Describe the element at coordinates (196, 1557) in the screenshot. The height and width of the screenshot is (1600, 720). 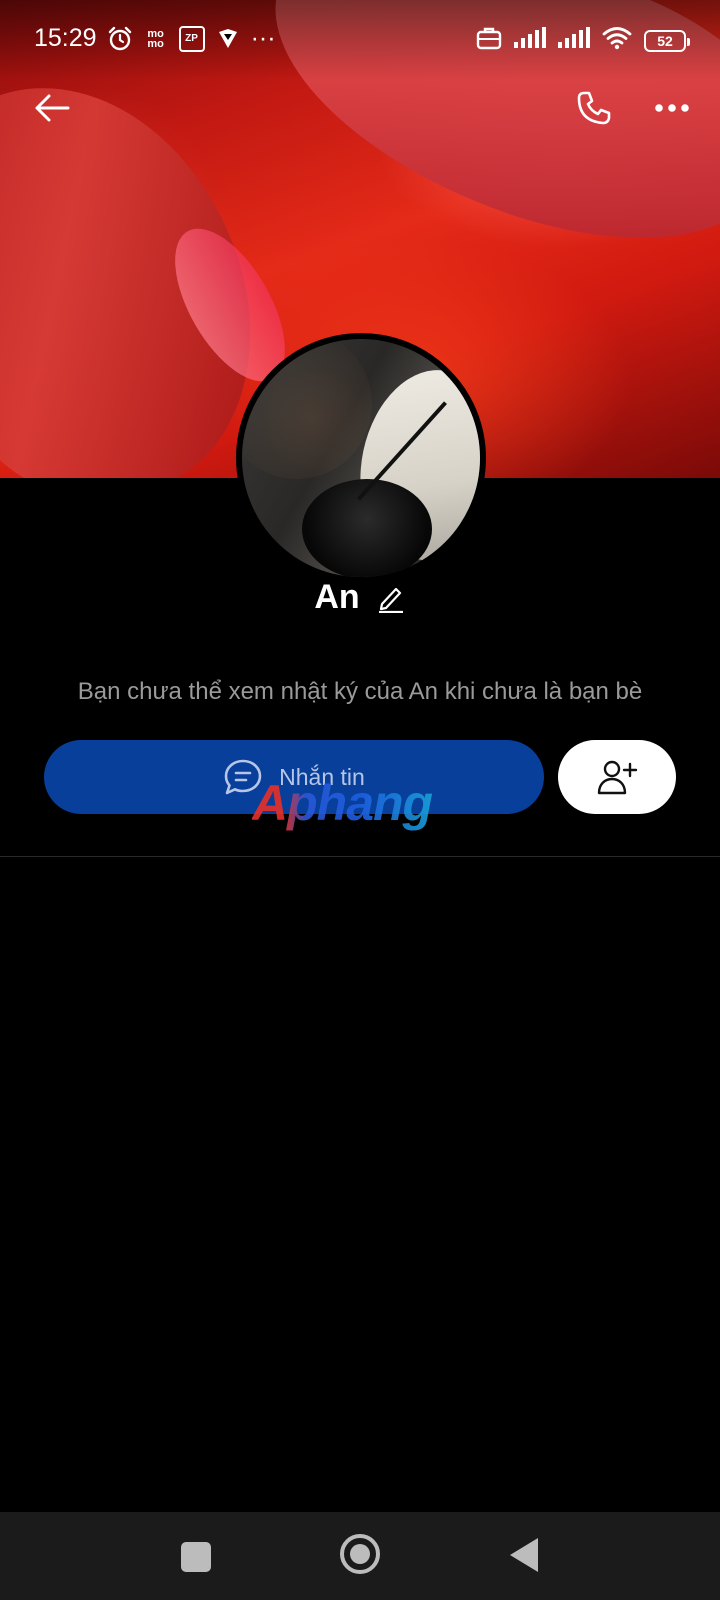
I see `recent-apps-button` at that location.